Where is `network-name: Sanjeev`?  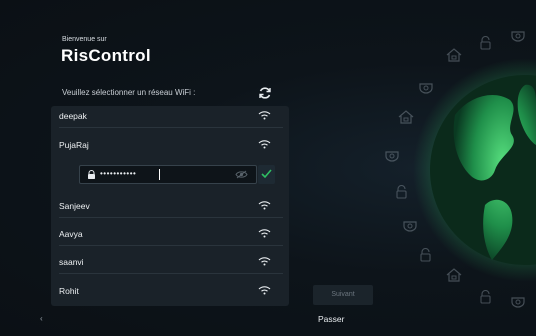 network-name: Sanjeev is located at coordinates (74, 206).